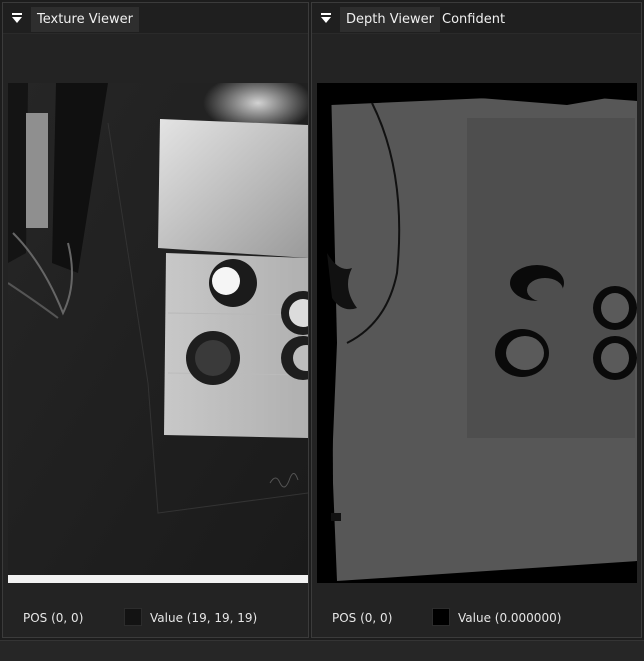  I want to click on depth-value-swatch, so click(441, 617).